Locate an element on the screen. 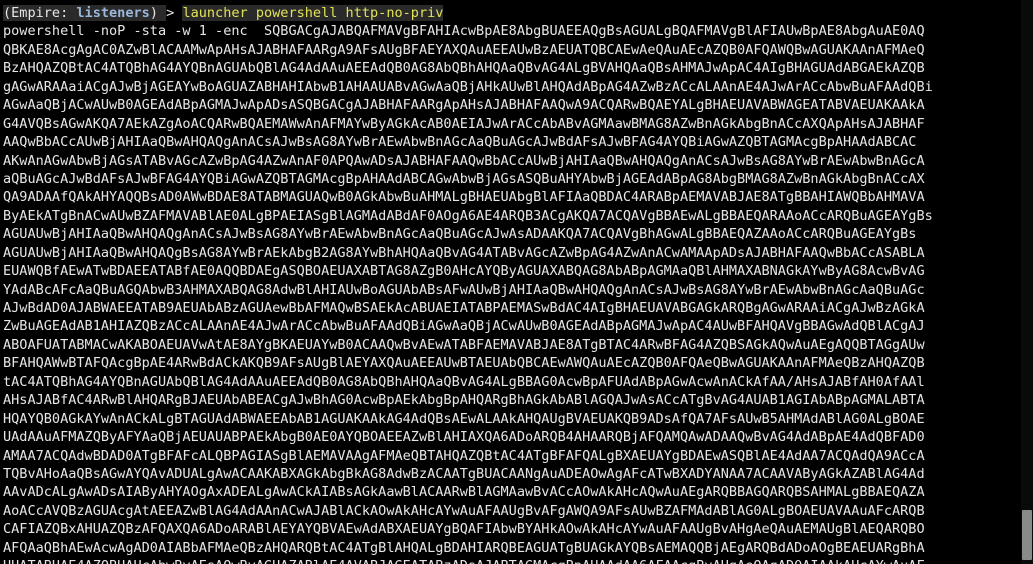  vertical-scrollbar is located at coordinates (1027, 282).